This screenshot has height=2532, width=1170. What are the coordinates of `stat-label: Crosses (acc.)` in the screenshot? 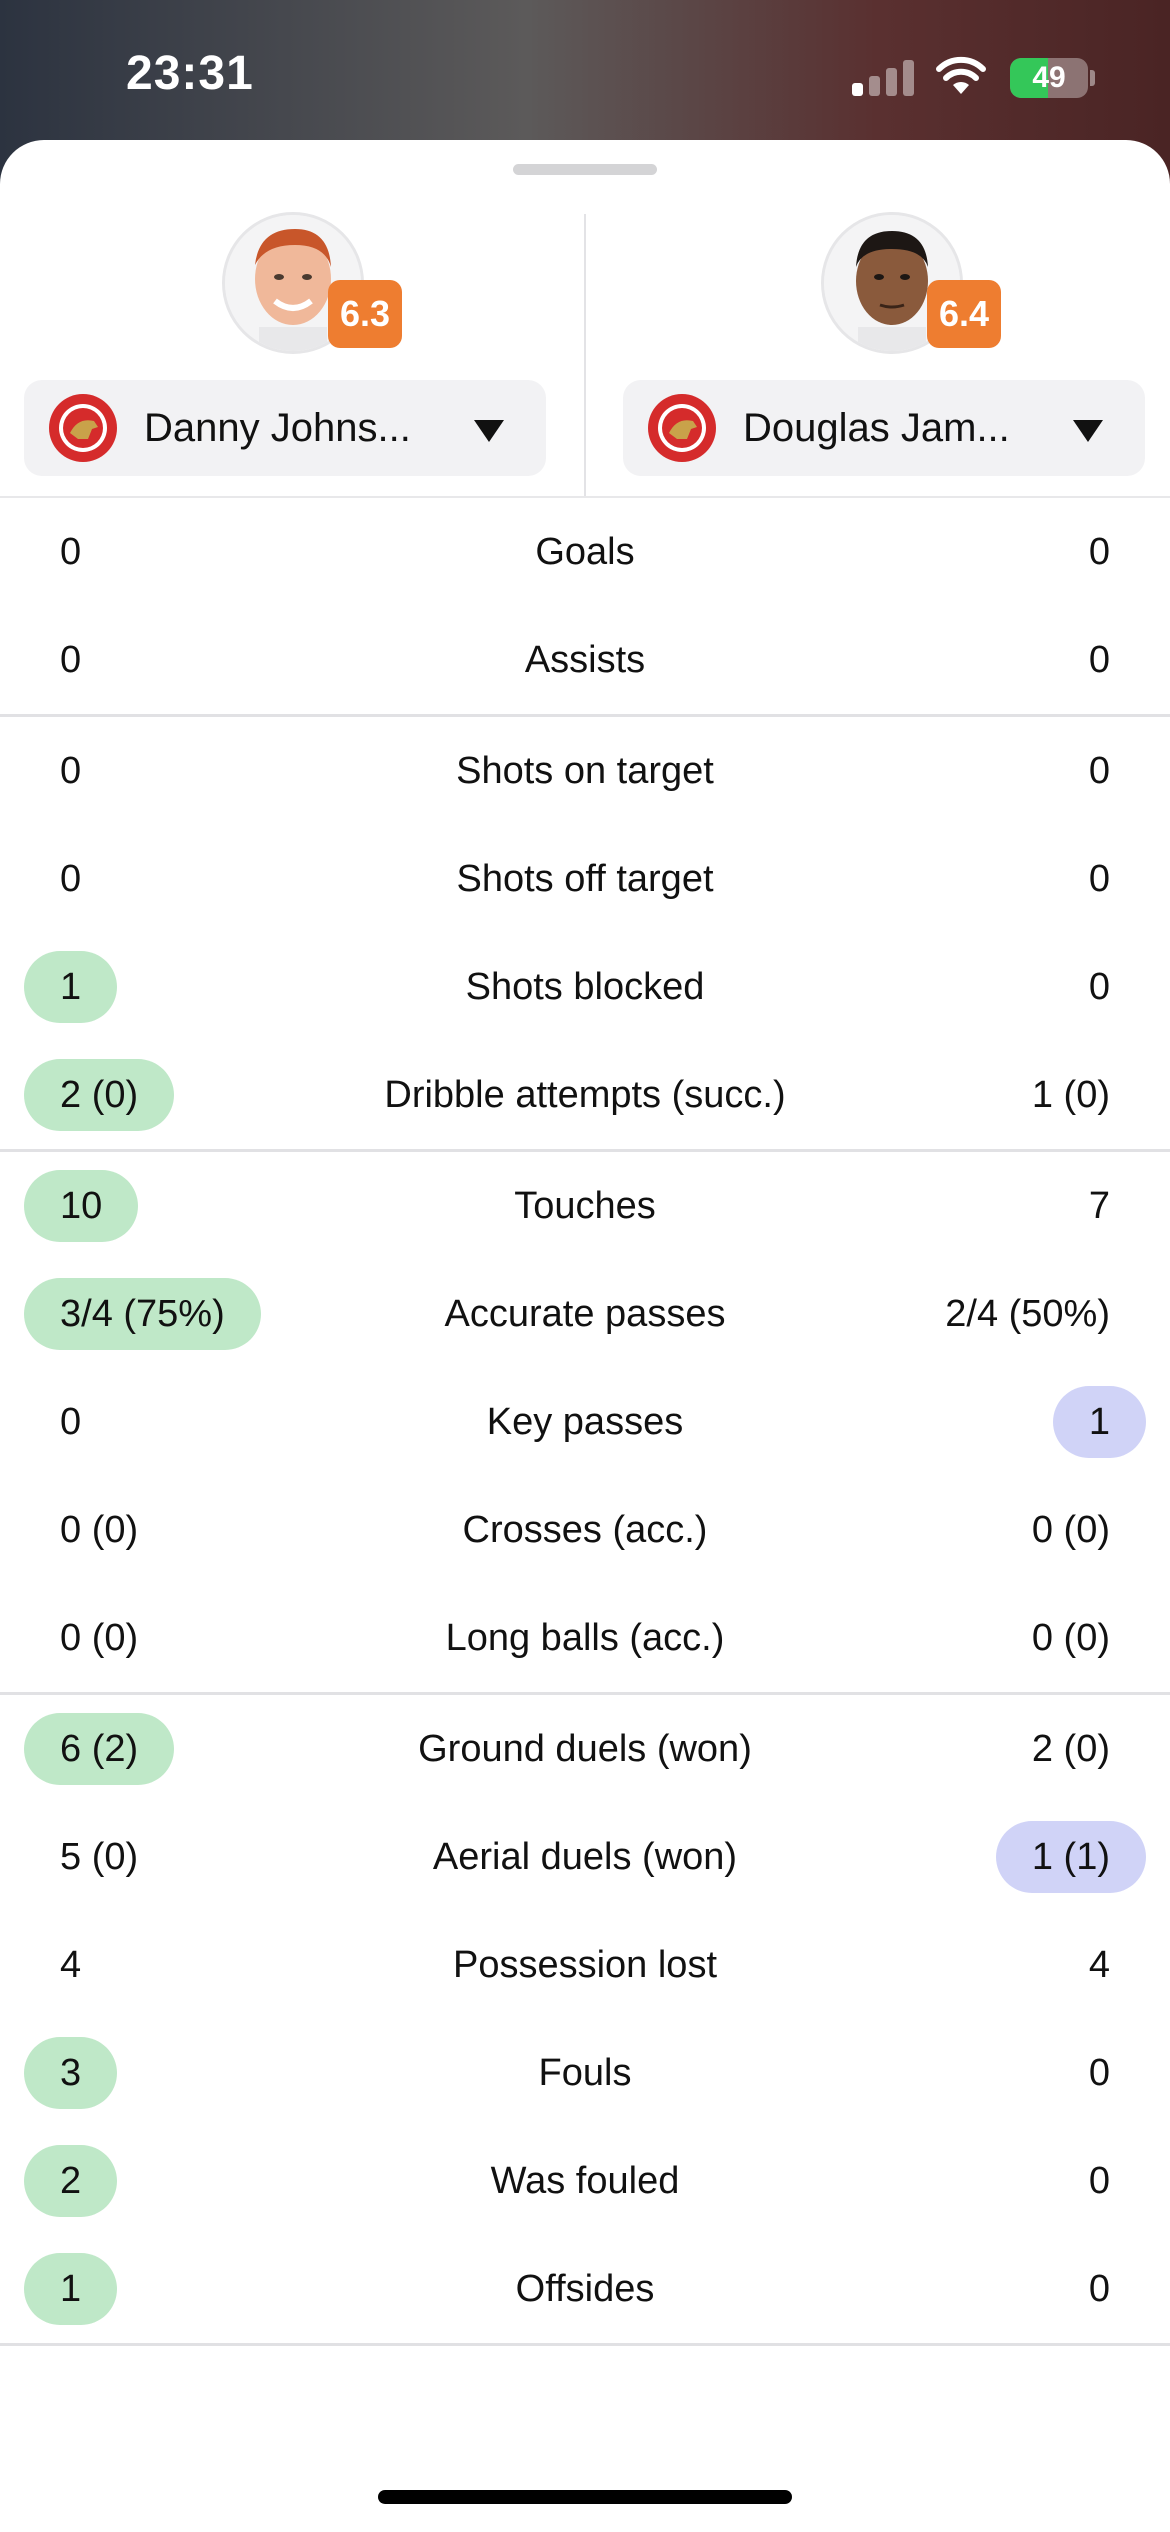 It's located at (585, 1530).